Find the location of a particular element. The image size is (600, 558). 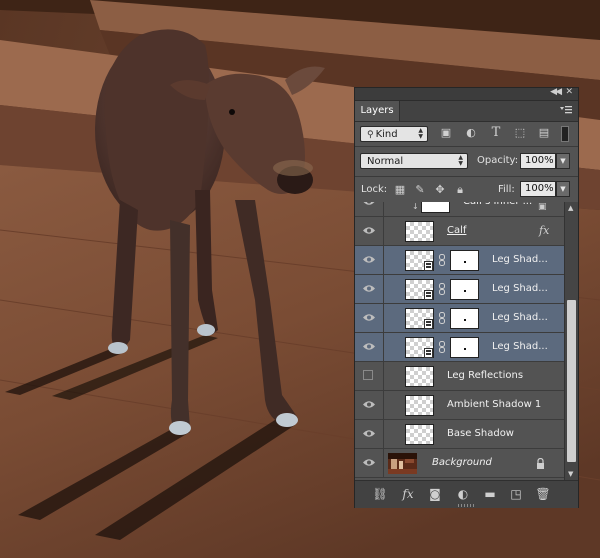

layer-row: ↓ Calf's Inner ... ▣ is located at coordinates (459, 209).